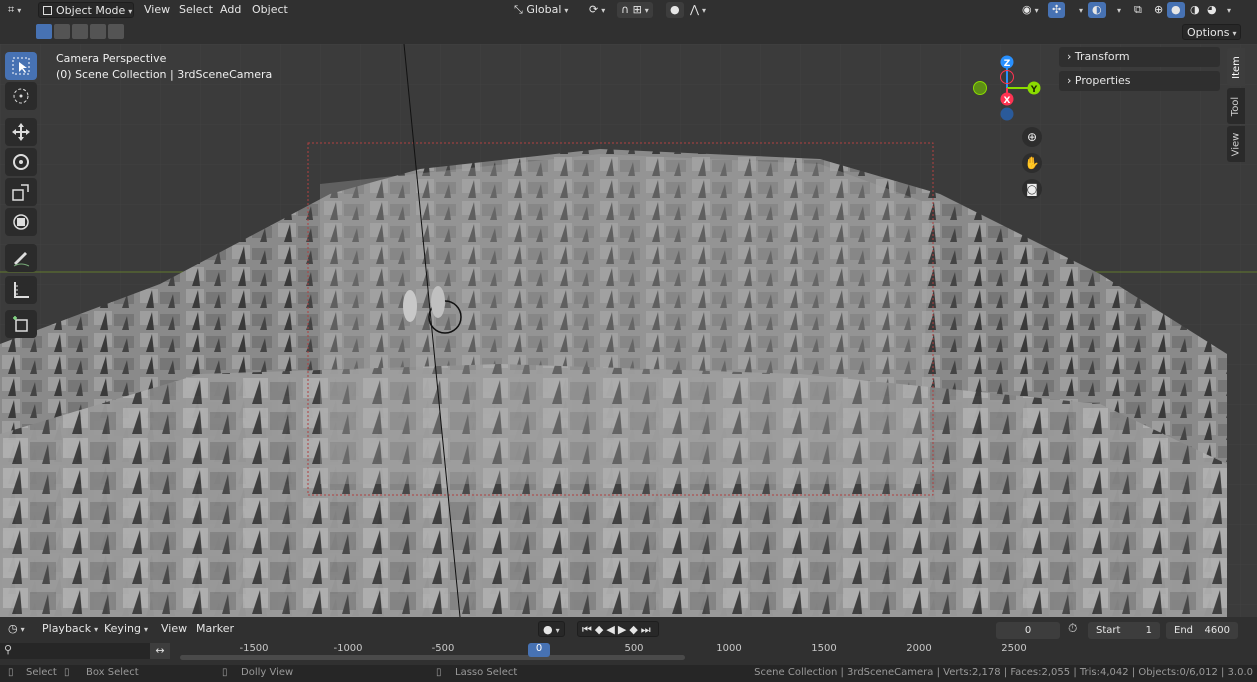  Describe the element at coordinates (1072, 628) in the screenshot. I see `stopwatch-icon: ⏱` at that location.